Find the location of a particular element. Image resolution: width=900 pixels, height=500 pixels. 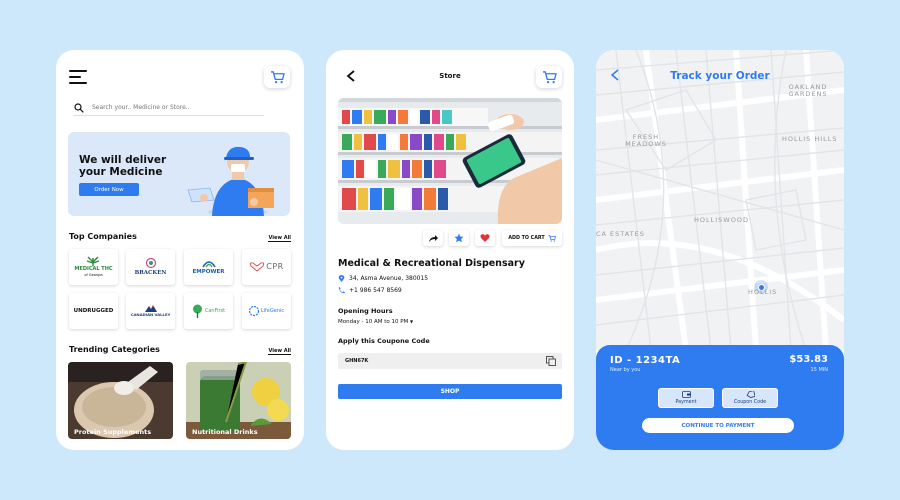

star-icon is located at coordinates (459, 238).